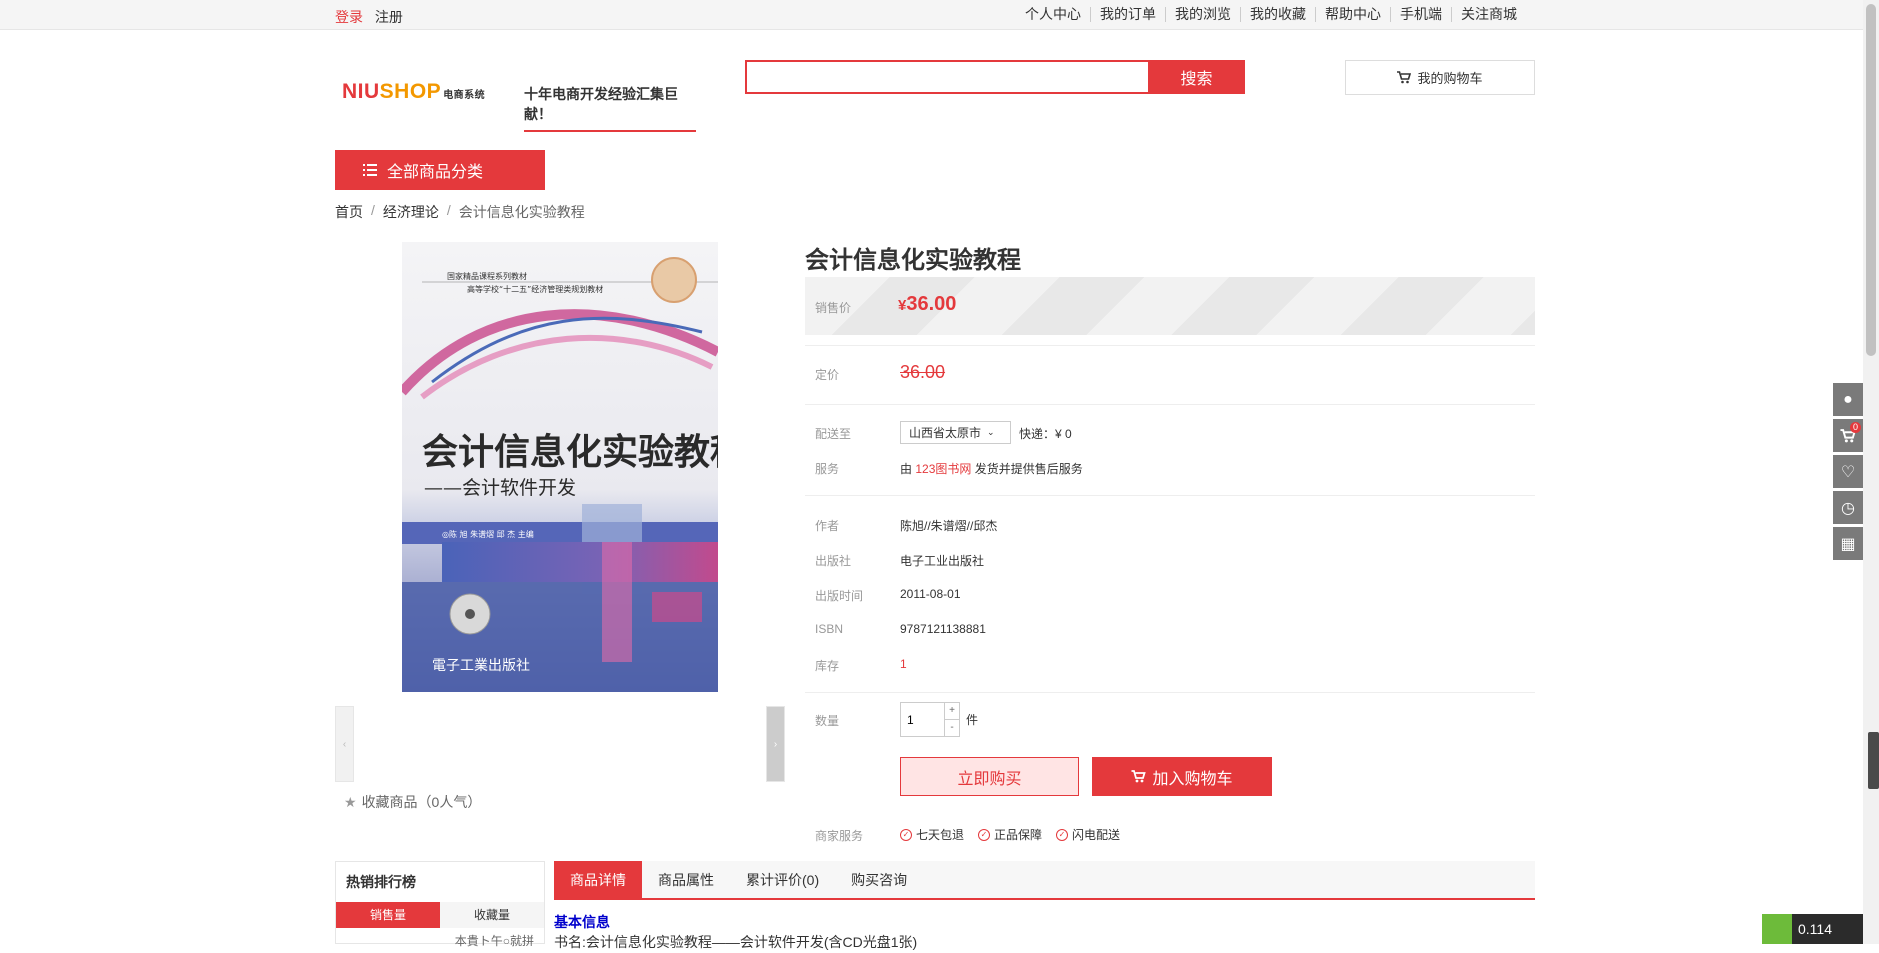 This screenshot has width=1879, height=953. I want to click on all-categories-button: 全部商品分类, so click(440, 170).